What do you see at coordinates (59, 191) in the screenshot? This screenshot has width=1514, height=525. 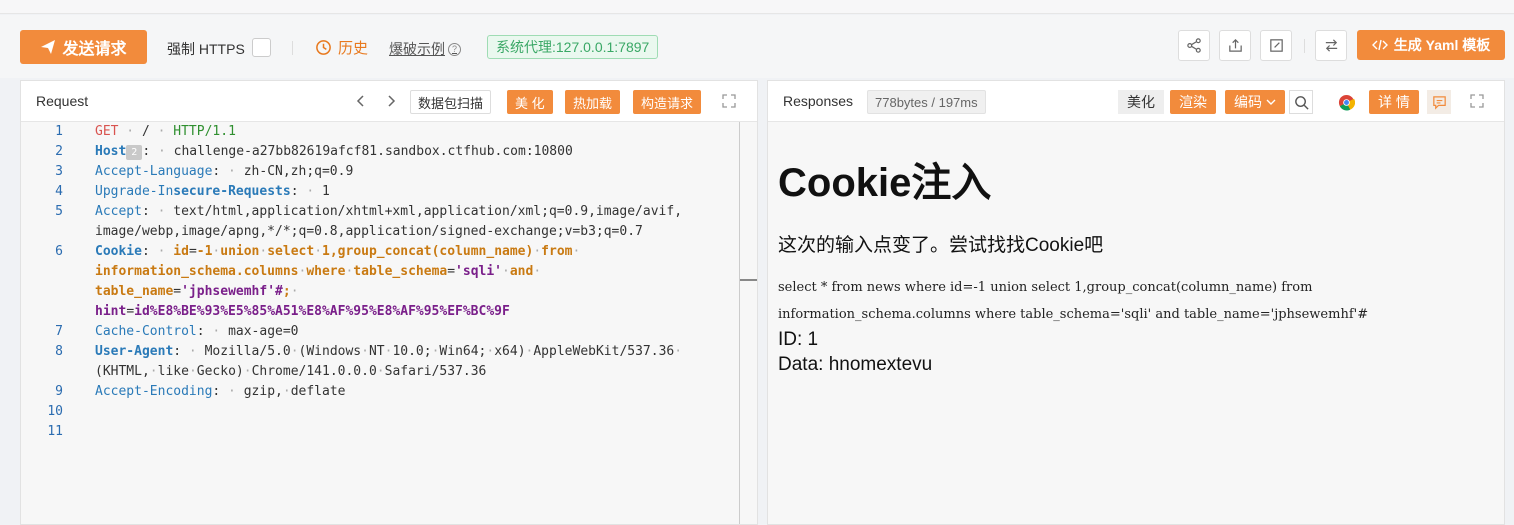 I see `line-number: 4` at bounding box center [59, 191].